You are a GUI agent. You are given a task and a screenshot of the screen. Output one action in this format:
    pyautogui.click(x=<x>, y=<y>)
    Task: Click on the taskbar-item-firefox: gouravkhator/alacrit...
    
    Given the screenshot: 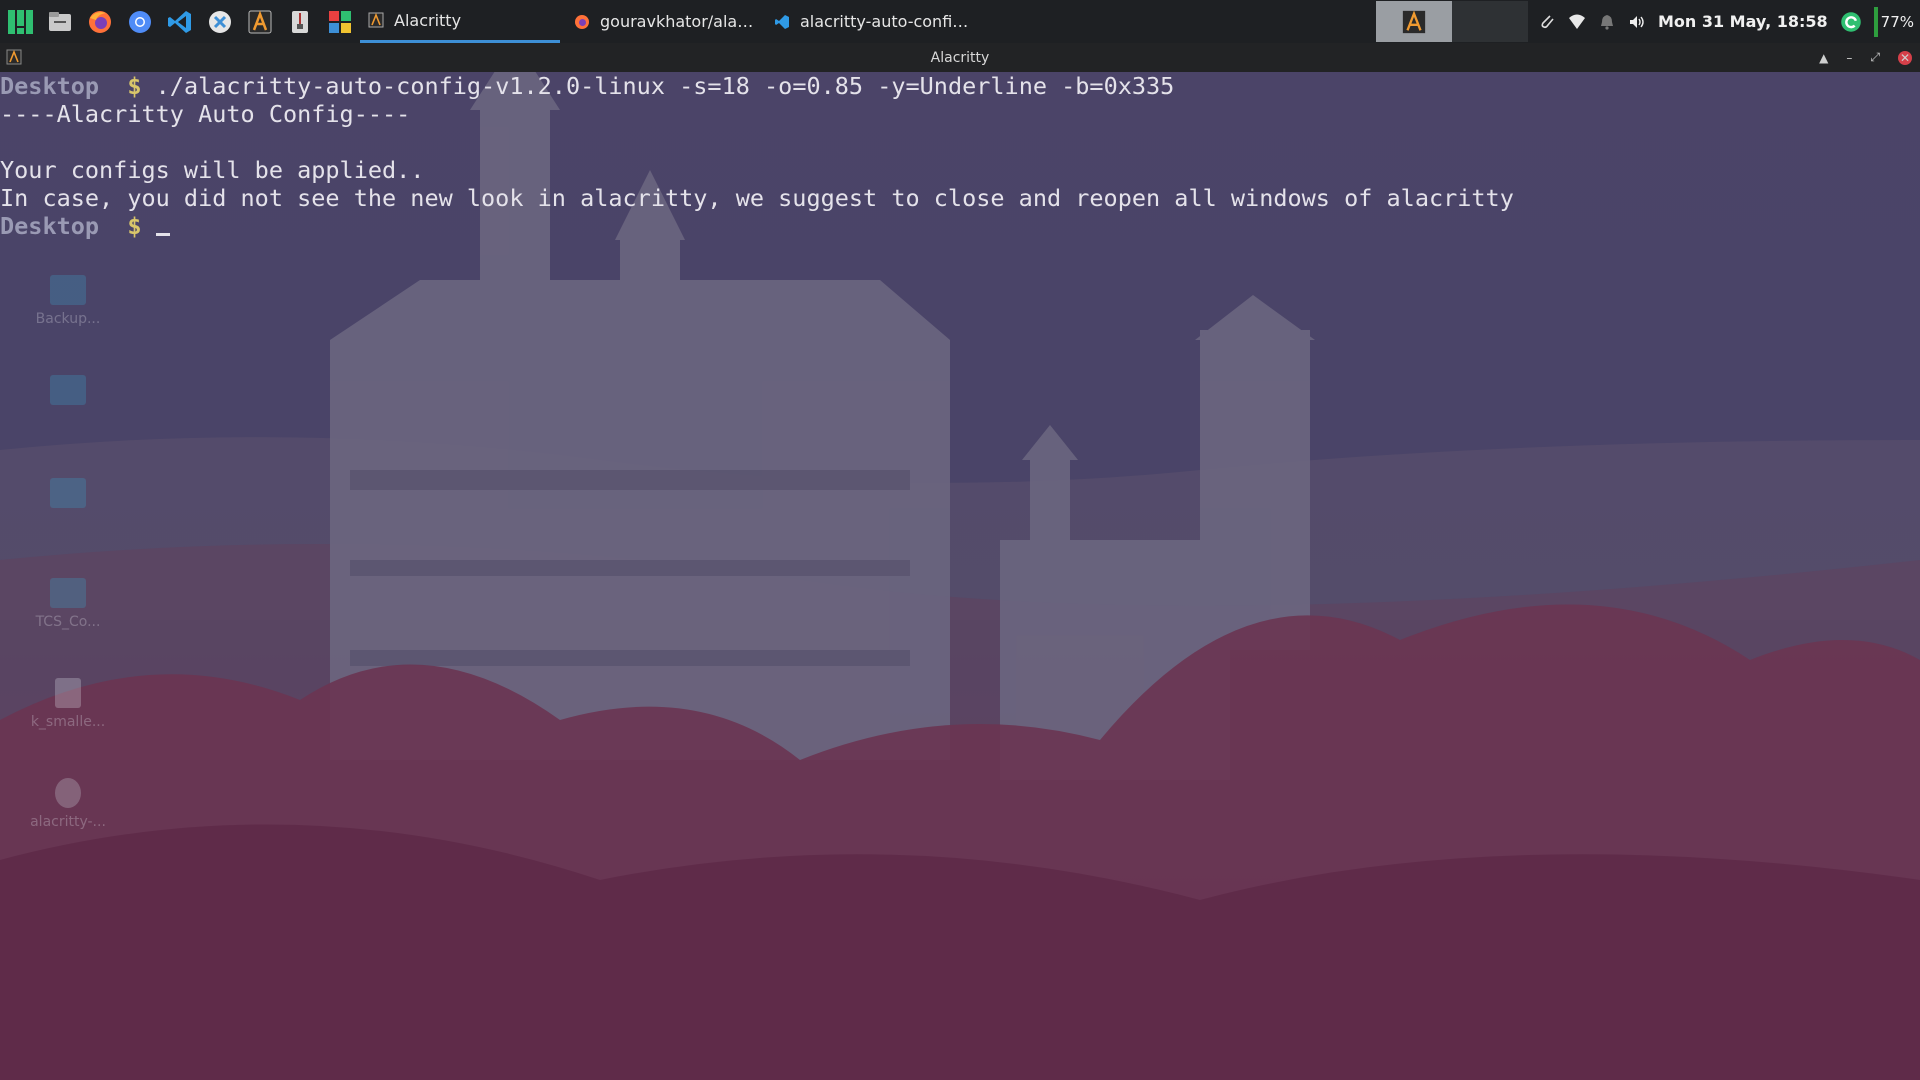 What is the action you would take?
    pyautogui.click(x=666, y=21)
    